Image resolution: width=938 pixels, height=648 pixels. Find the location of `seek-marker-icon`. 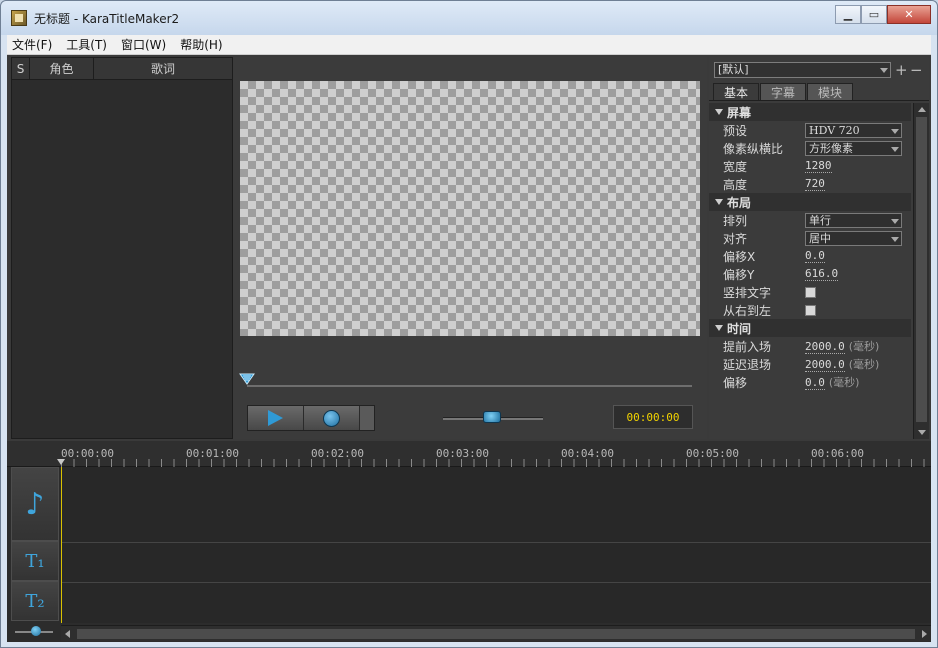

seek-marker-icon is located at coordinates (247, 379).